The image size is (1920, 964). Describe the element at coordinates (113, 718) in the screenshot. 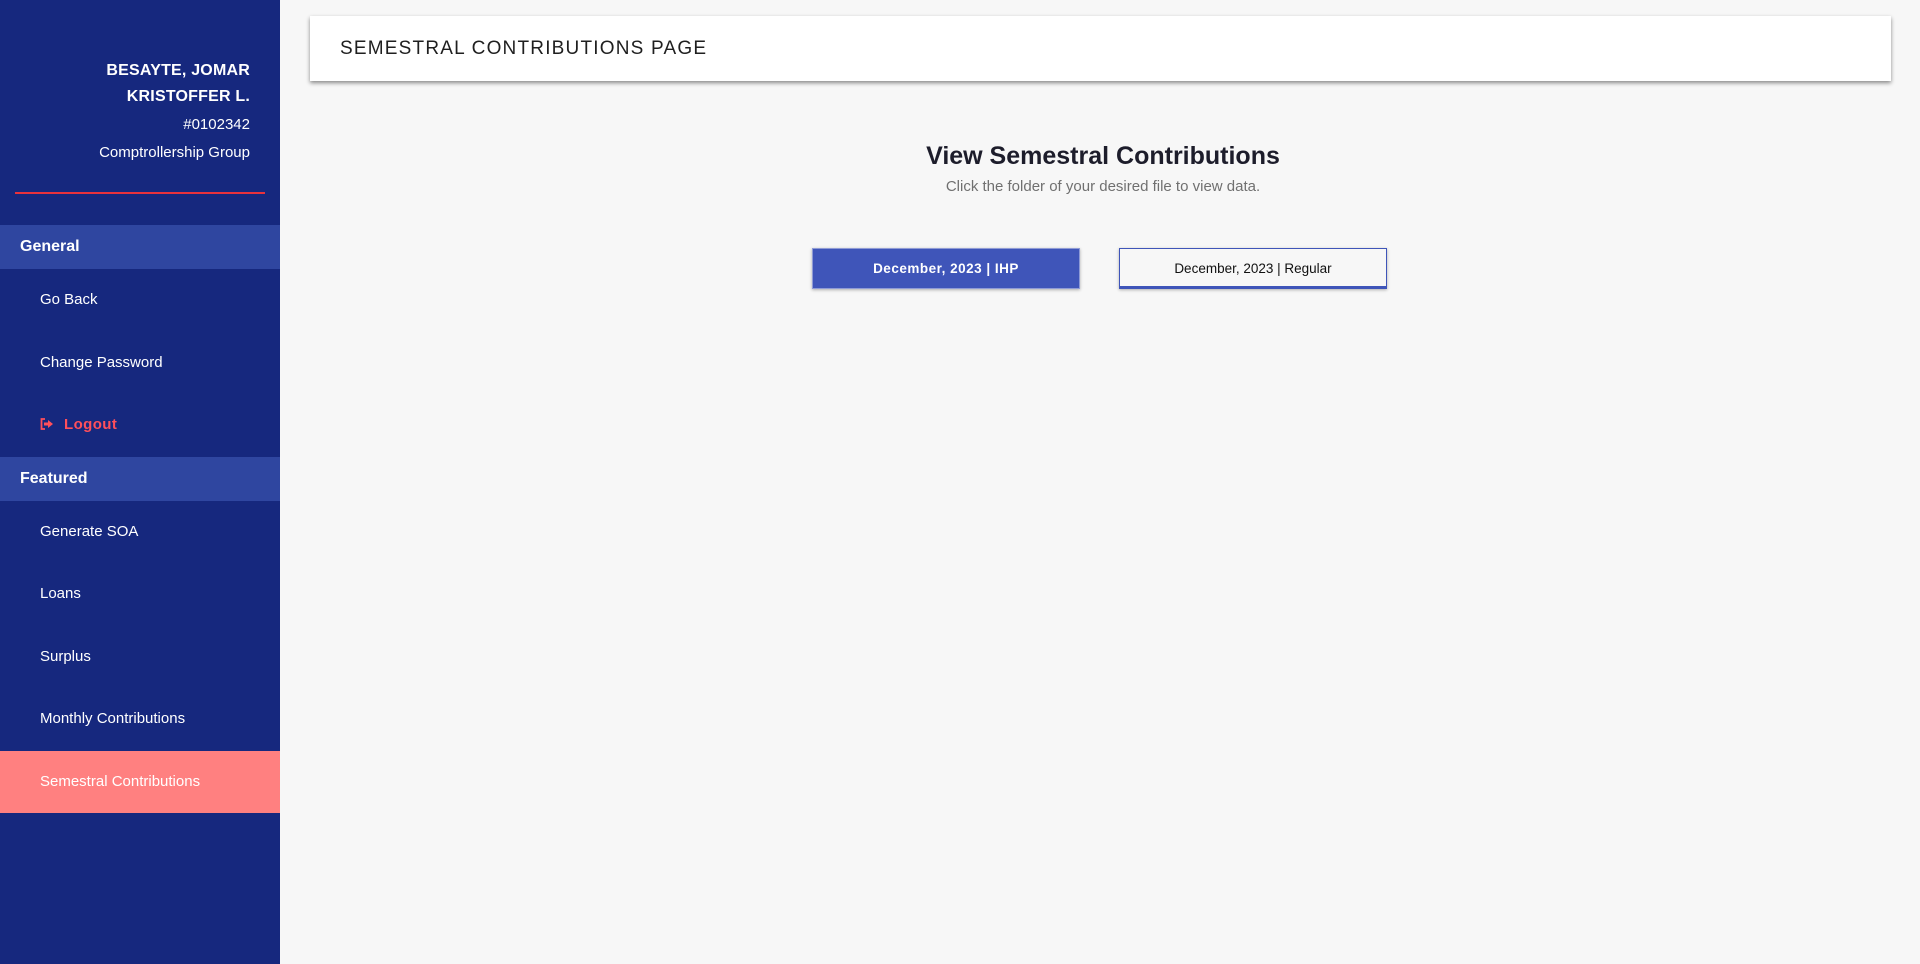

I see `sidebar-item-label: Monthly Contributions` at that location.